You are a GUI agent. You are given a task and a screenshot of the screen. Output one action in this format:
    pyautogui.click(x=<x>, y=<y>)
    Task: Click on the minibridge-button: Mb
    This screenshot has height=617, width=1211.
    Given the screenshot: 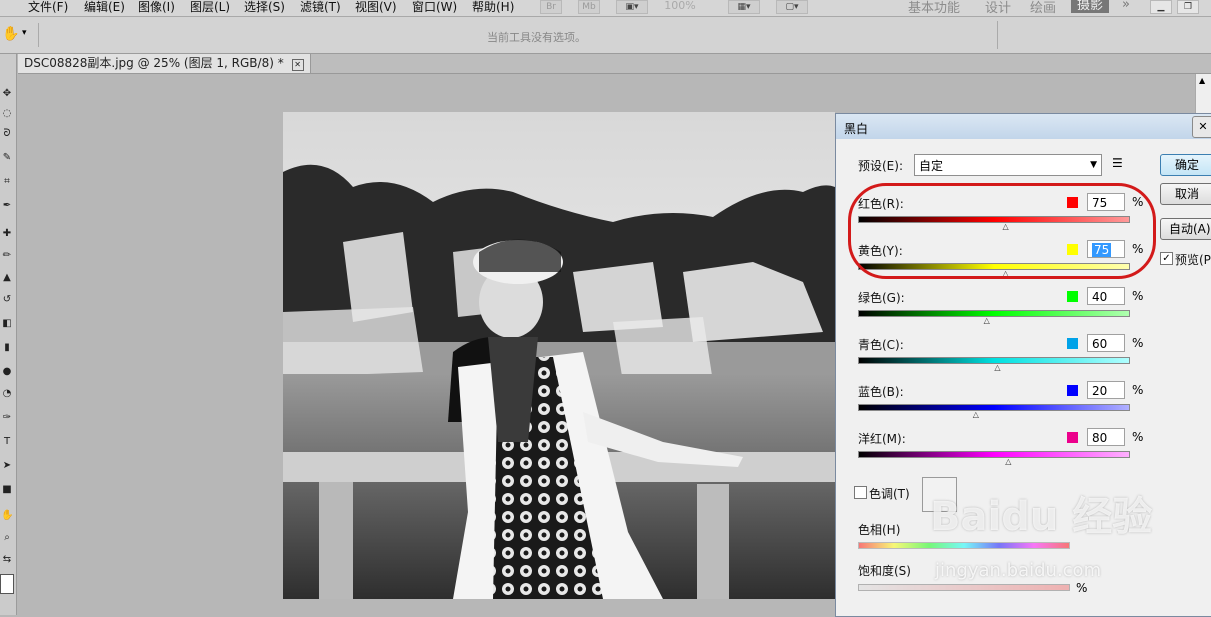 What is the action you would take?
    pyautogui.click(x=589, y=7)
    